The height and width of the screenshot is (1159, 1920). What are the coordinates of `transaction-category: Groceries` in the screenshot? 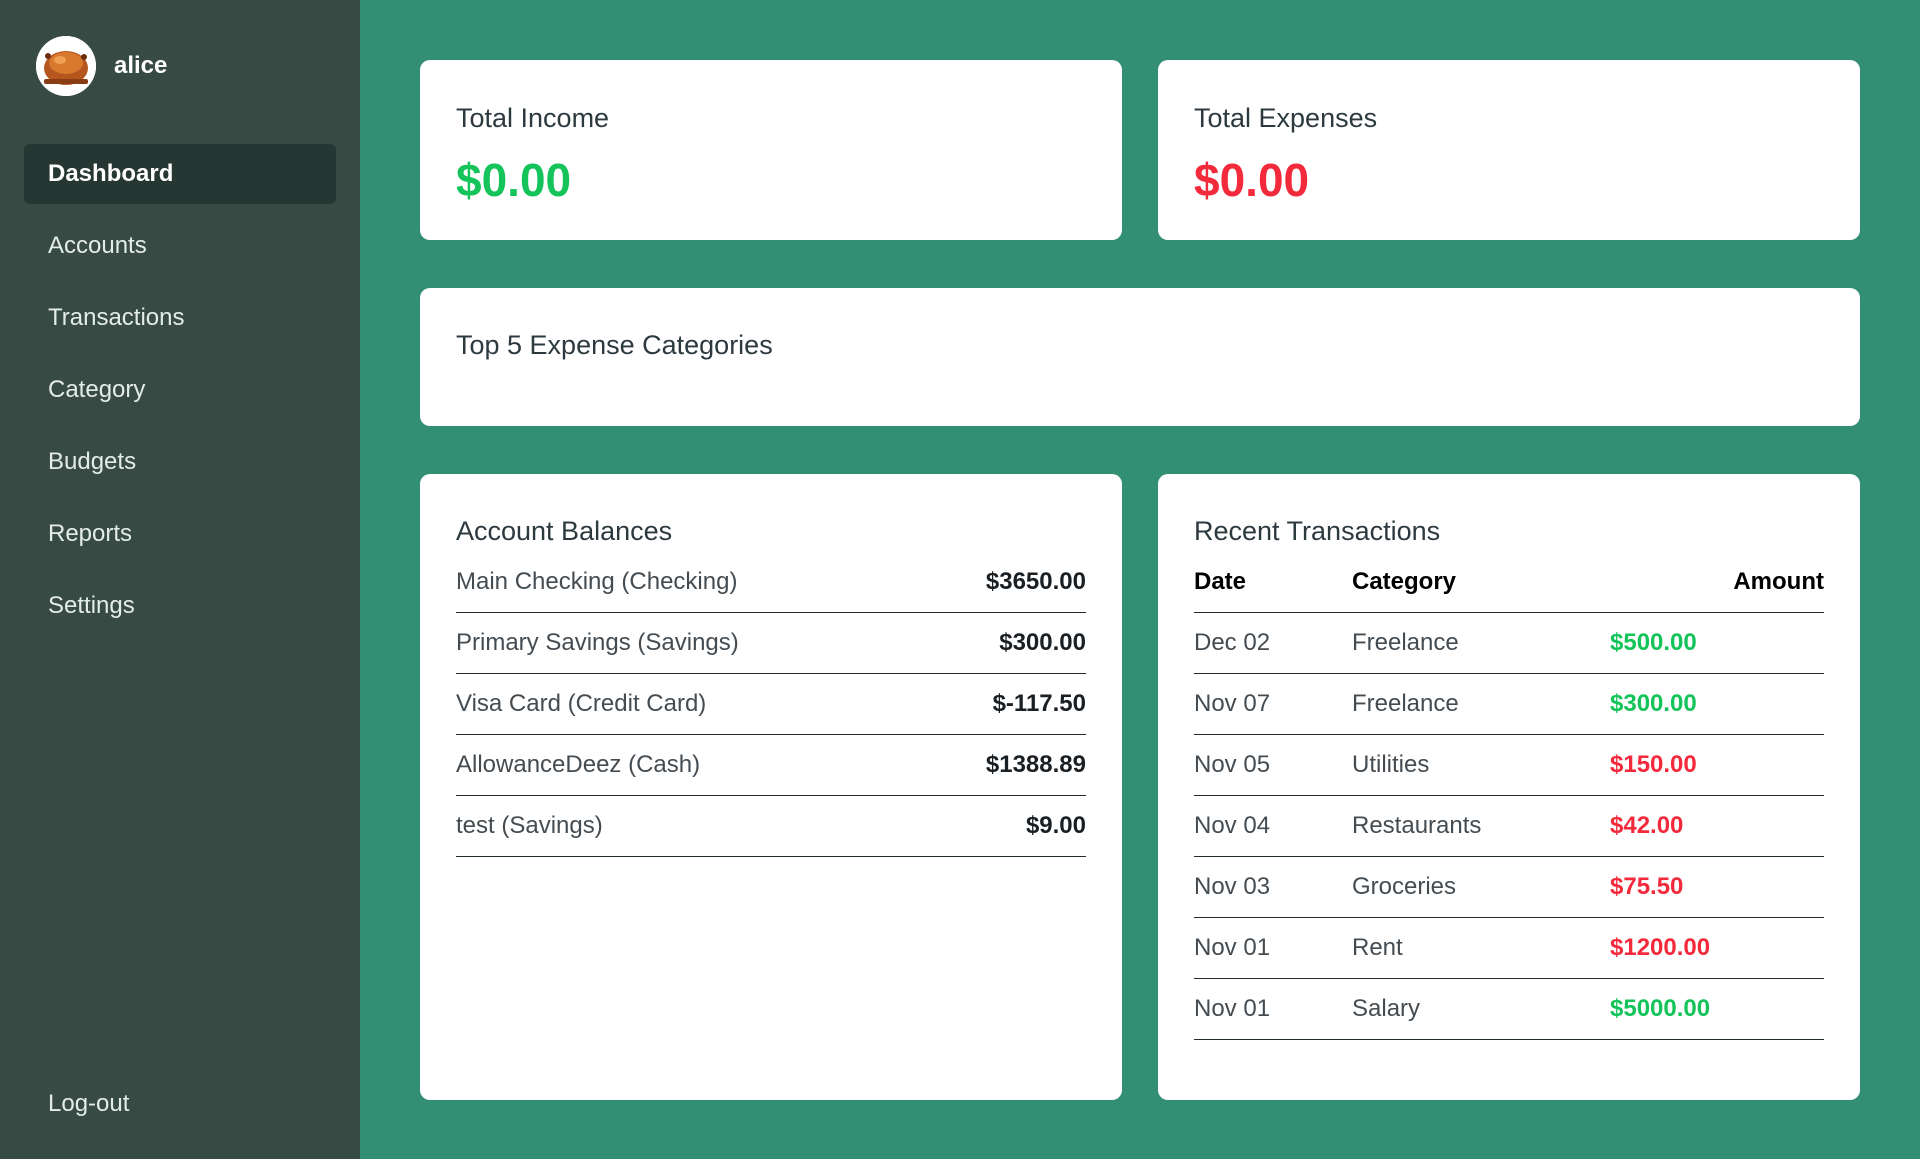 It's located at (1404, 886).